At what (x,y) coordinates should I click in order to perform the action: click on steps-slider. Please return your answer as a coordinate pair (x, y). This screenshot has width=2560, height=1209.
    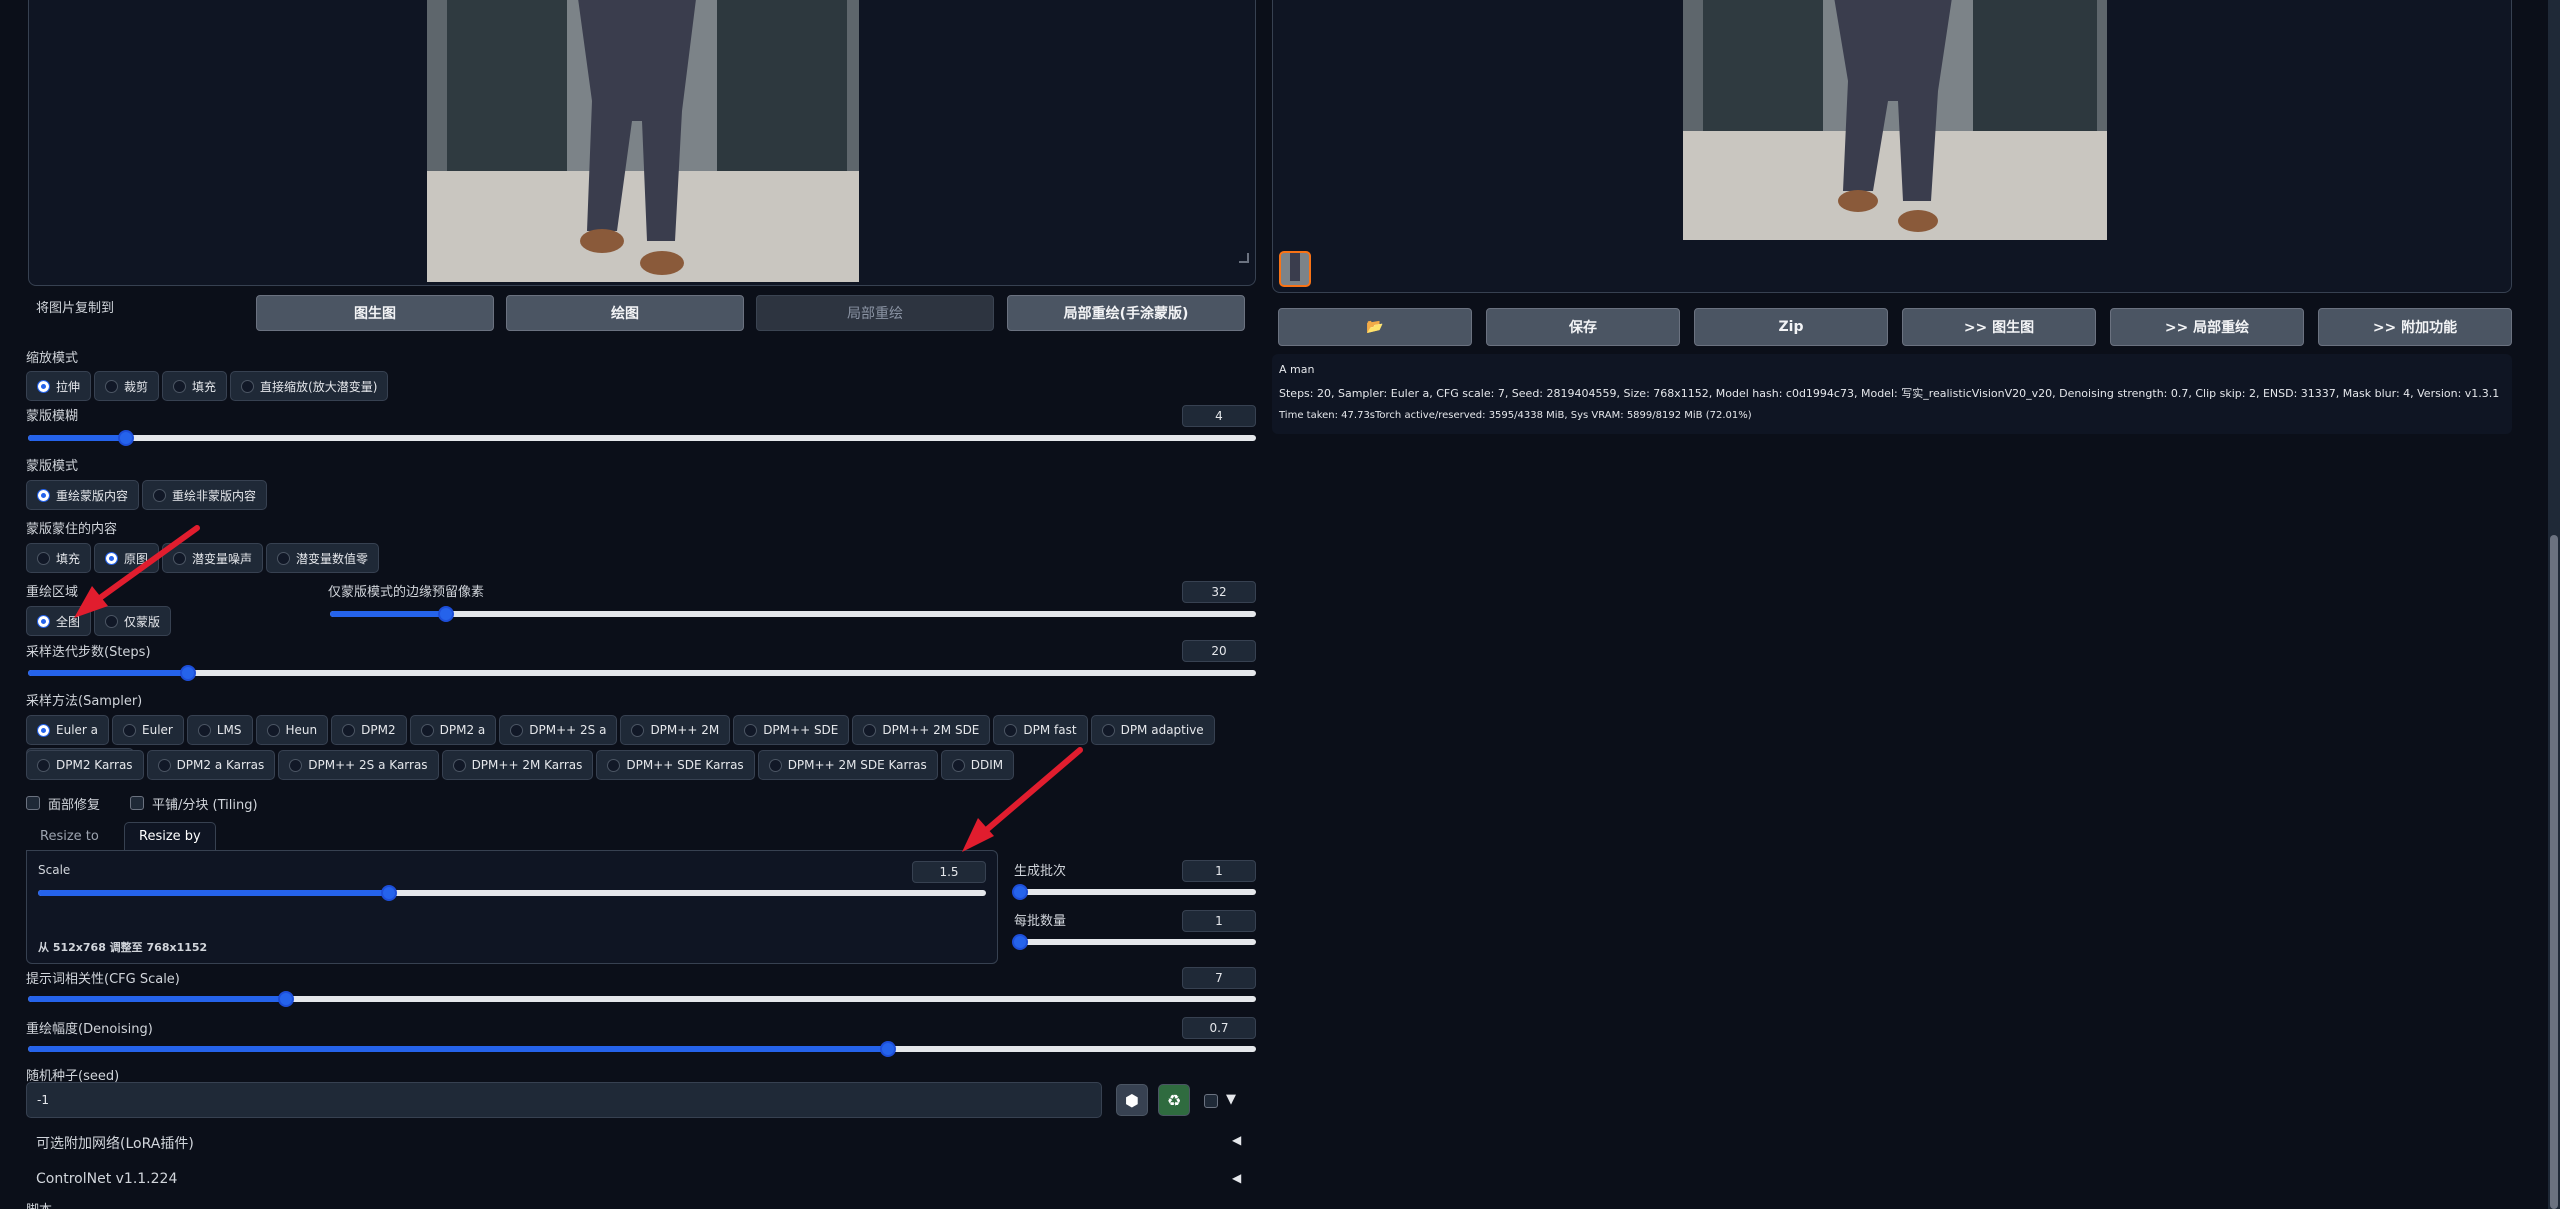
    Looking at the image, I should click on (642, 673).